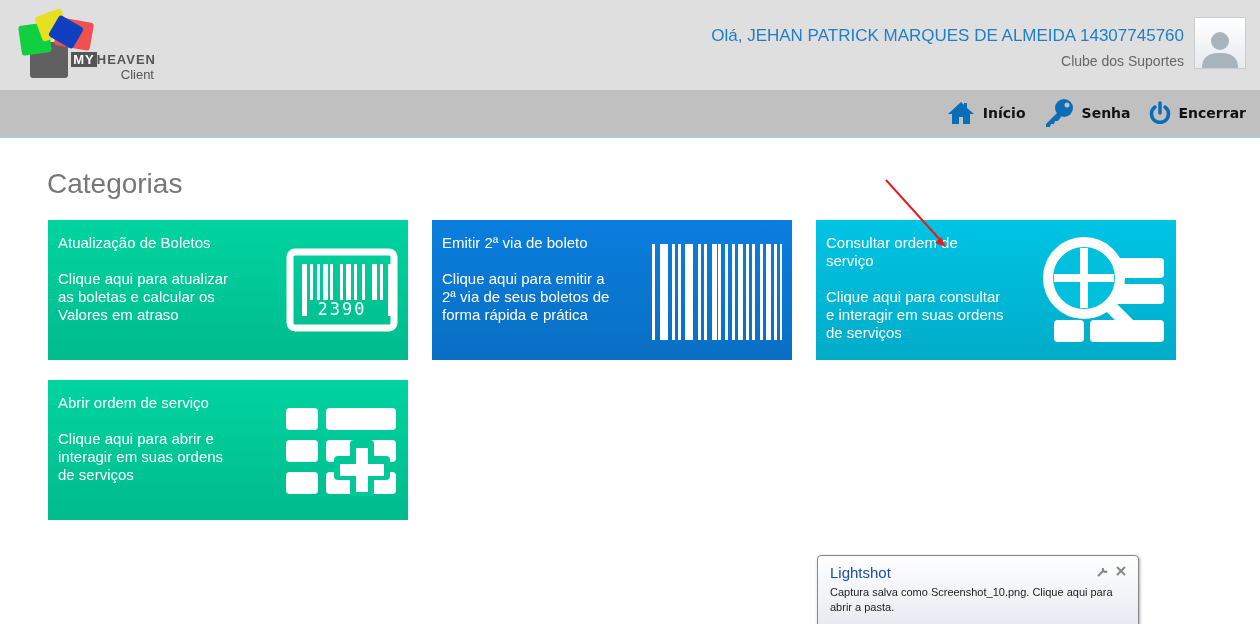 This screenshot has width=1260, height=624. What do you see at coordinates (141, 457) in the screenshot?
I see `card-description: Clique aqui para abrir e interagir em suas ordens de serviços` at bounding box center [141, 457].